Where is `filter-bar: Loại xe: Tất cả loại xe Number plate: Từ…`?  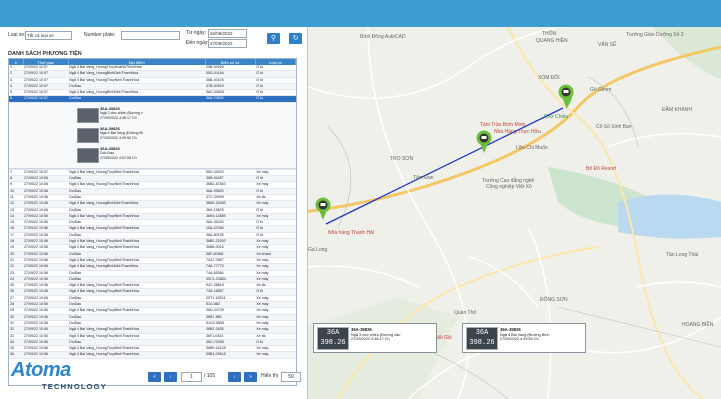
filter-bar: Loại xe: Tất cả loại xe Number plate: Từ… is located at coordinates (156, 39).